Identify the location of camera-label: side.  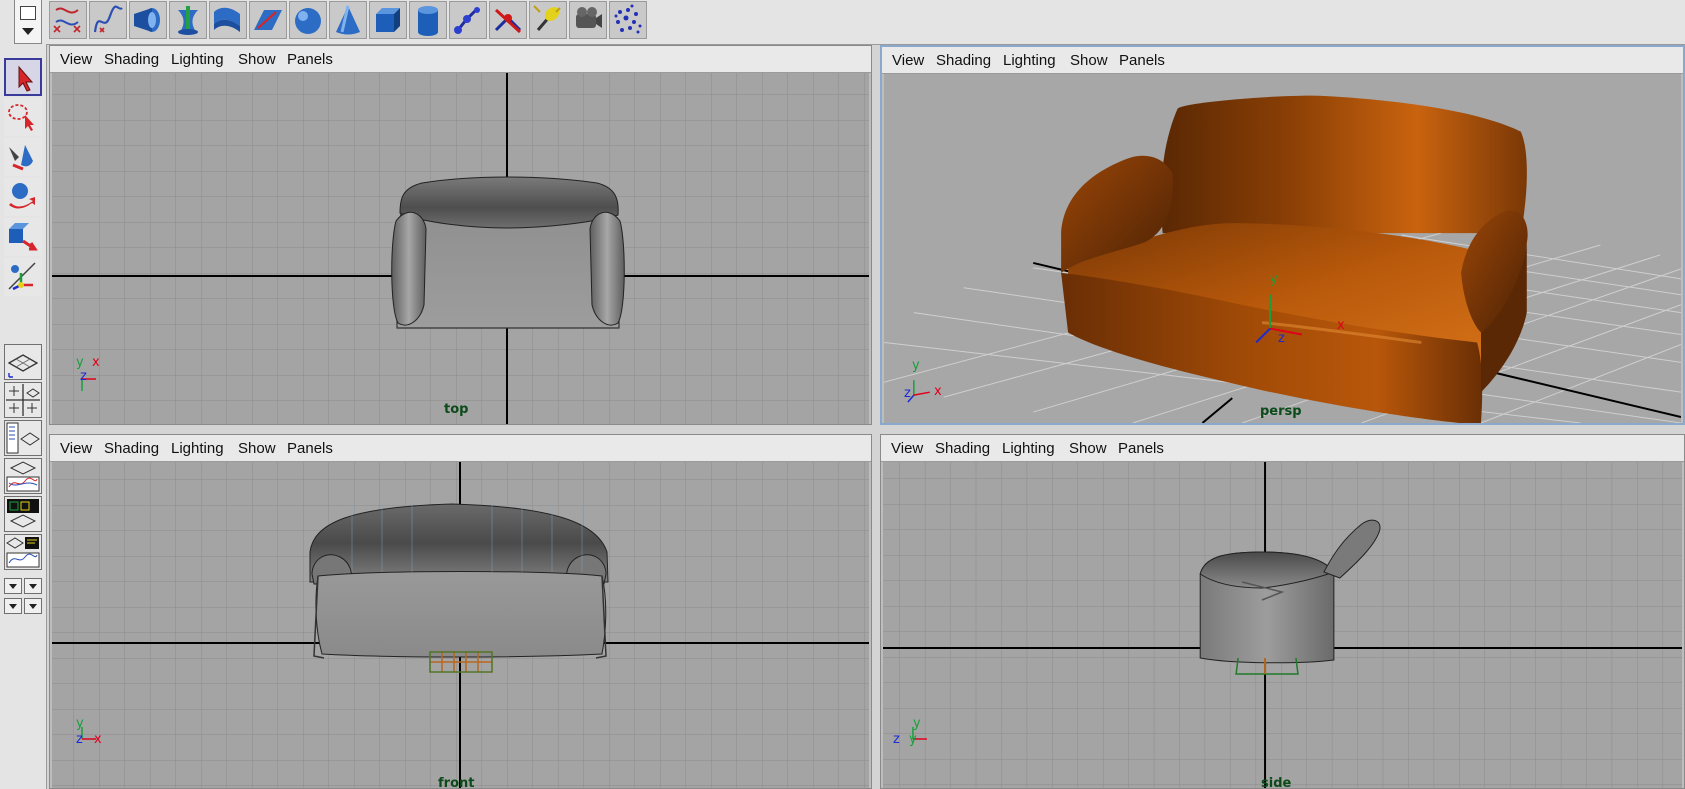
(1276, 782).